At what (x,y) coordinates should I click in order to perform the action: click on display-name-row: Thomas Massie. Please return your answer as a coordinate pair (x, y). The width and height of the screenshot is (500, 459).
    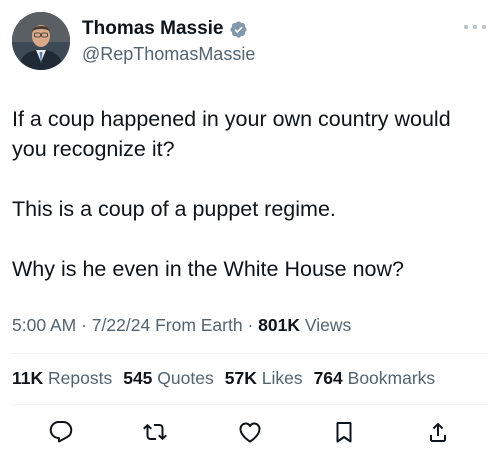
    Looking at the image, I should click on (168, 29).